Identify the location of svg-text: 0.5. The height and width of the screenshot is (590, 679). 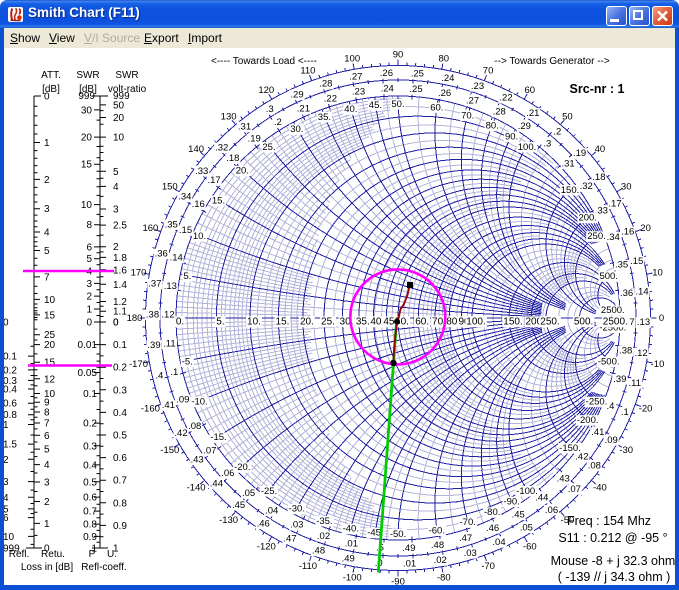
(90, 482).